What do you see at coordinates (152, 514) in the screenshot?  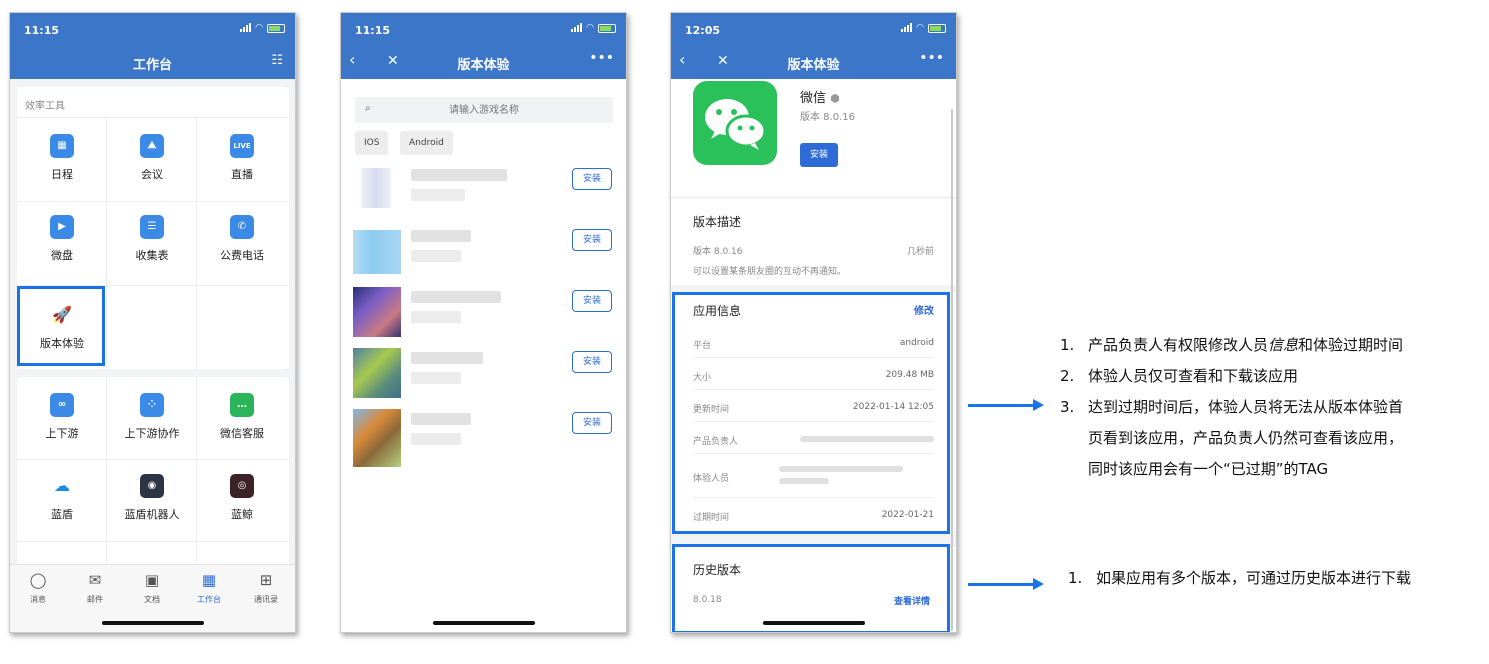 I see `app-blueshield-robot: ◉ 蓝盾机器人` at bounding box center [152, 514].